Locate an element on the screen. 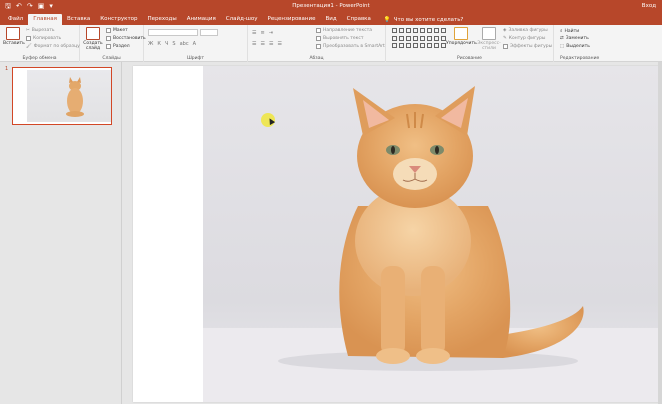 This screenshot has width=662, height=404. arrange-icon is located at coordinates (461, 33).